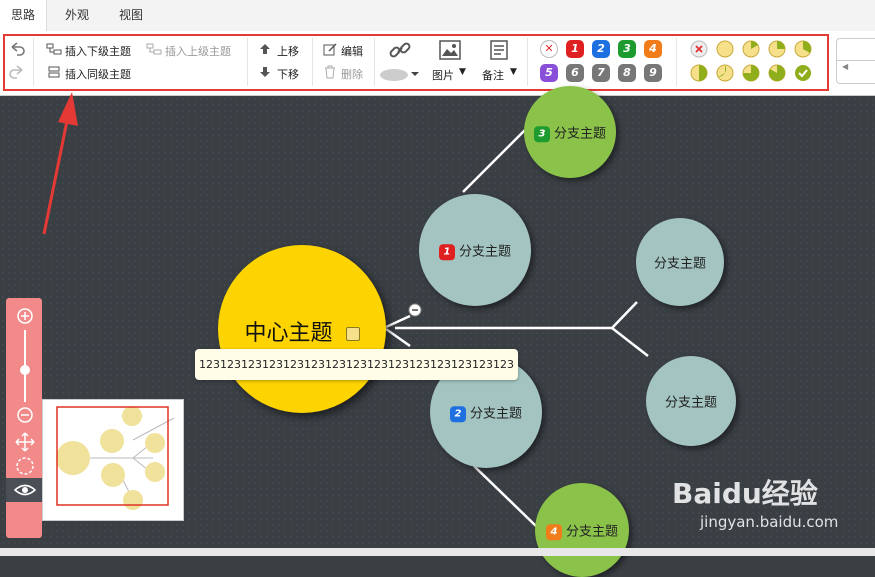 Image resolution: width=875 pixels, height=577 pixels. What do you see at coordinates (855, 61) in the screenshot?
I see `template-panel` at bounding box center [855, 61].